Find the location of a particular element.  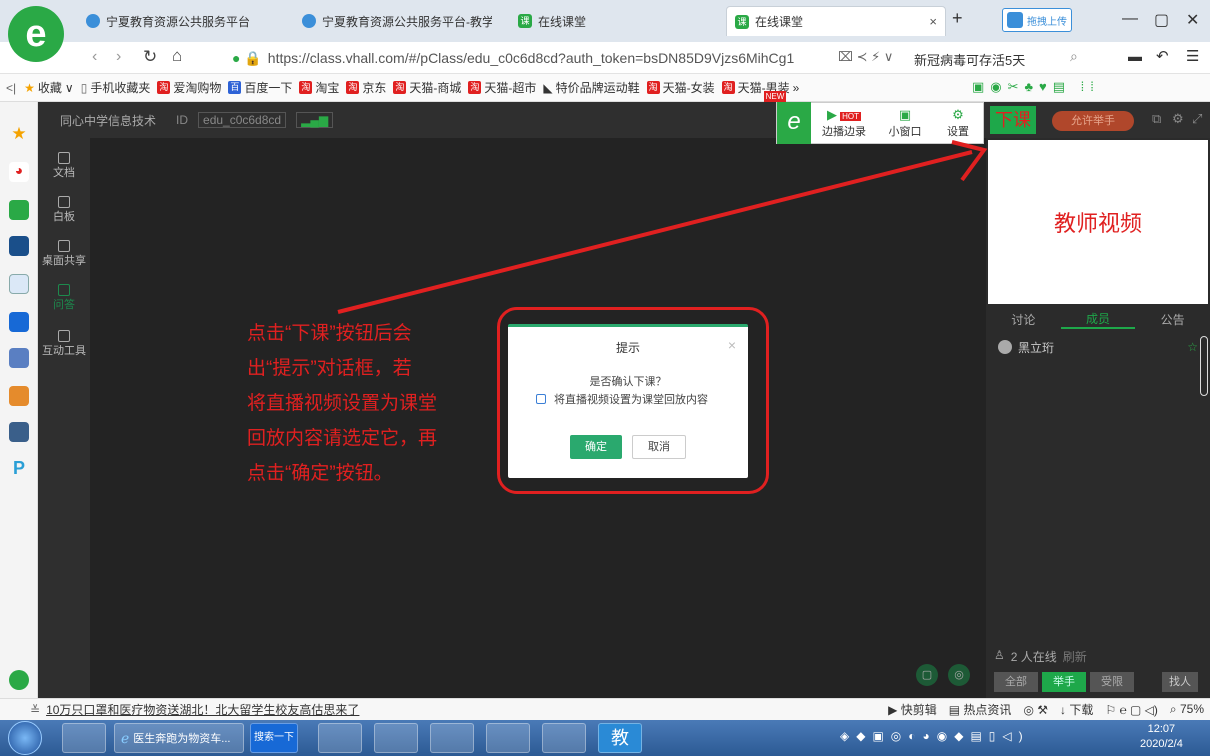

taskbar-explorer is located at coordinates (396, 738).